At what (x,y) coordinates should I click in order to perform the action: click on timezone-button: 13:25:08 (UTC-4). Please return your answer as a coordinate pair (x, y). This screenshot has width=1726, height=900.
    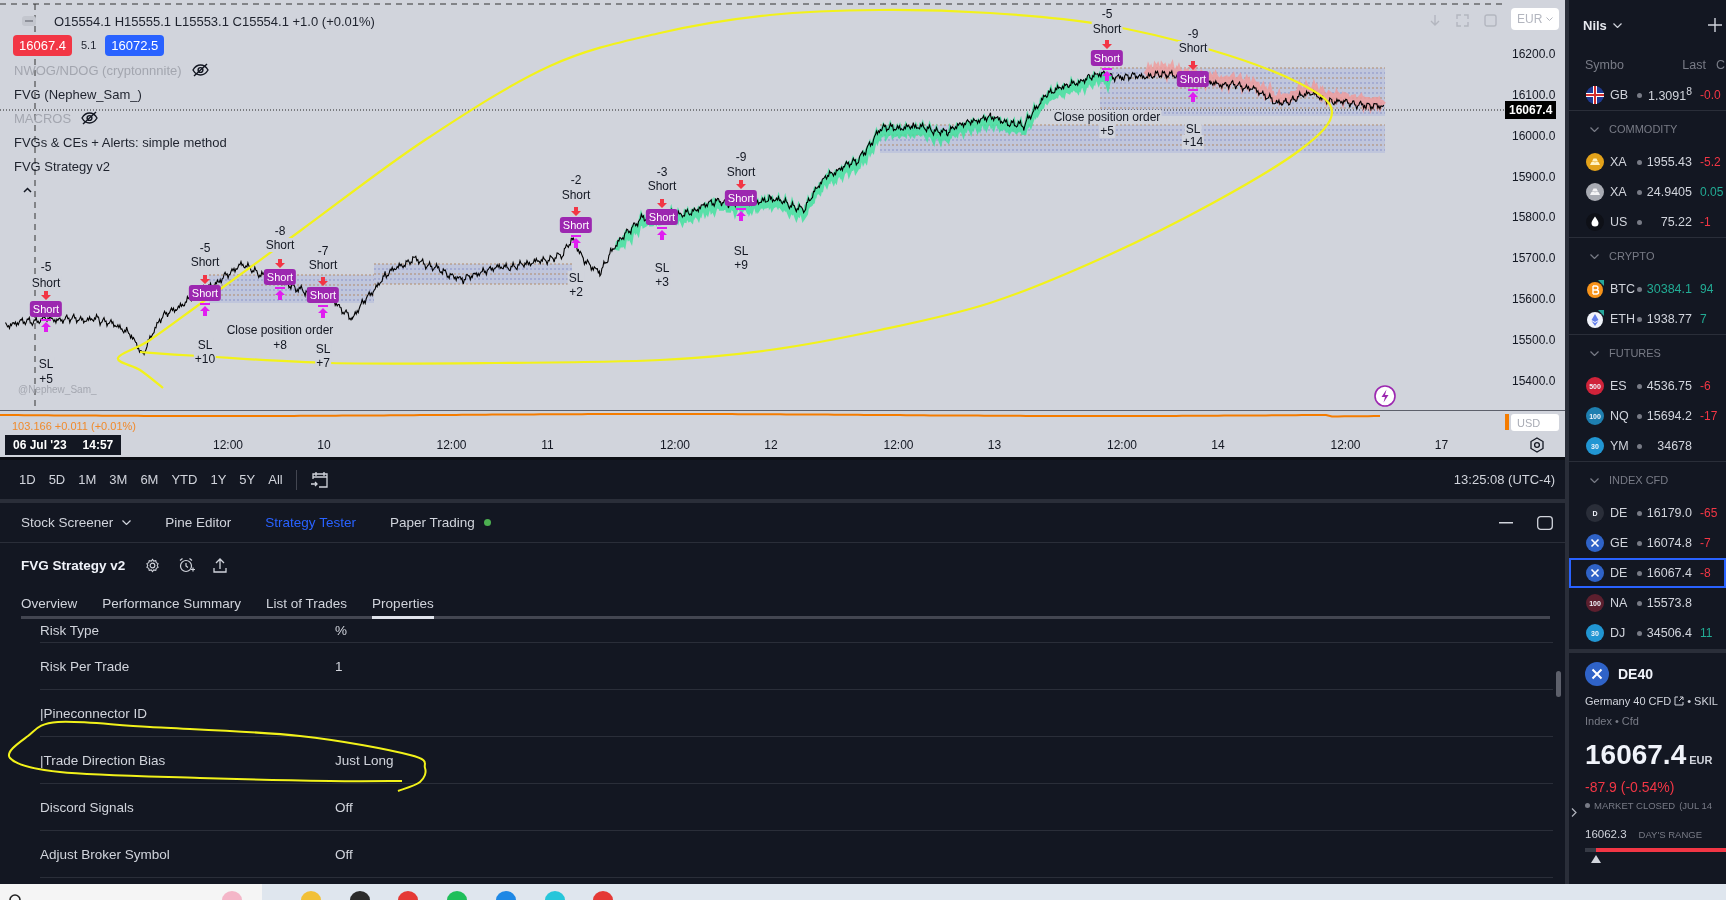
    Looking at the image, I should click on (1504, 479).